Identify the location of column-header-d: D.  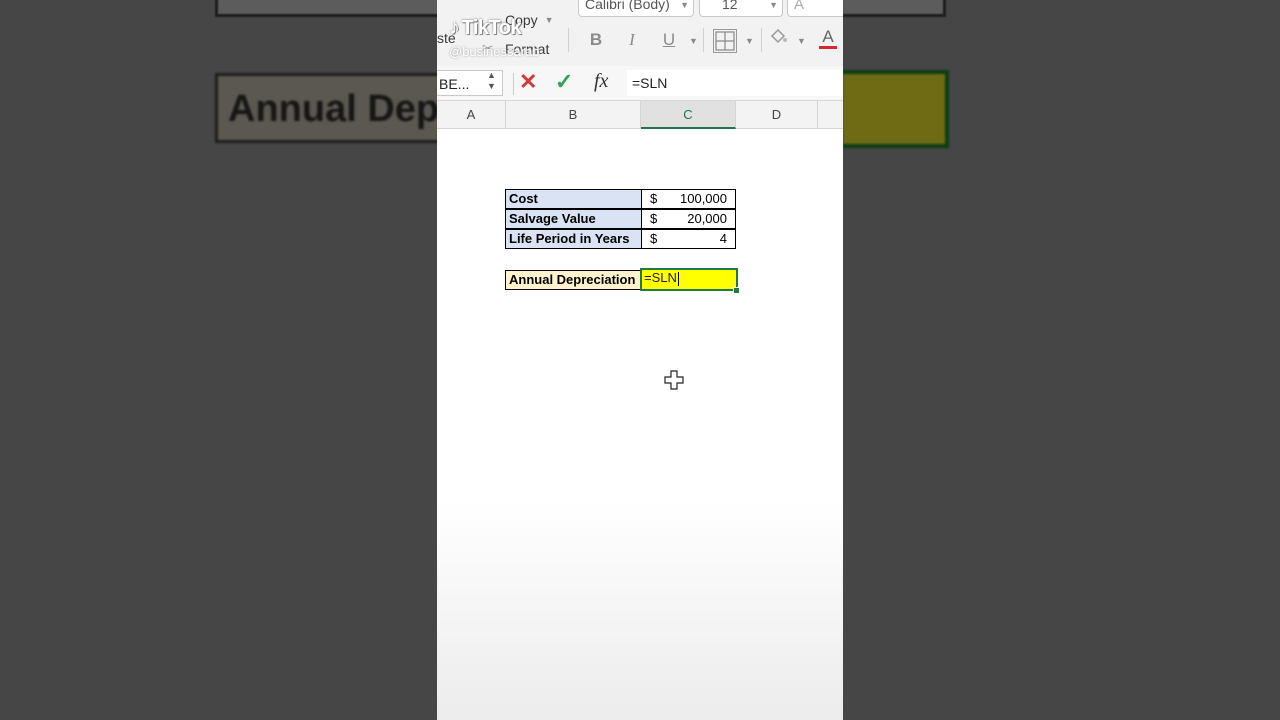
(777, 115).